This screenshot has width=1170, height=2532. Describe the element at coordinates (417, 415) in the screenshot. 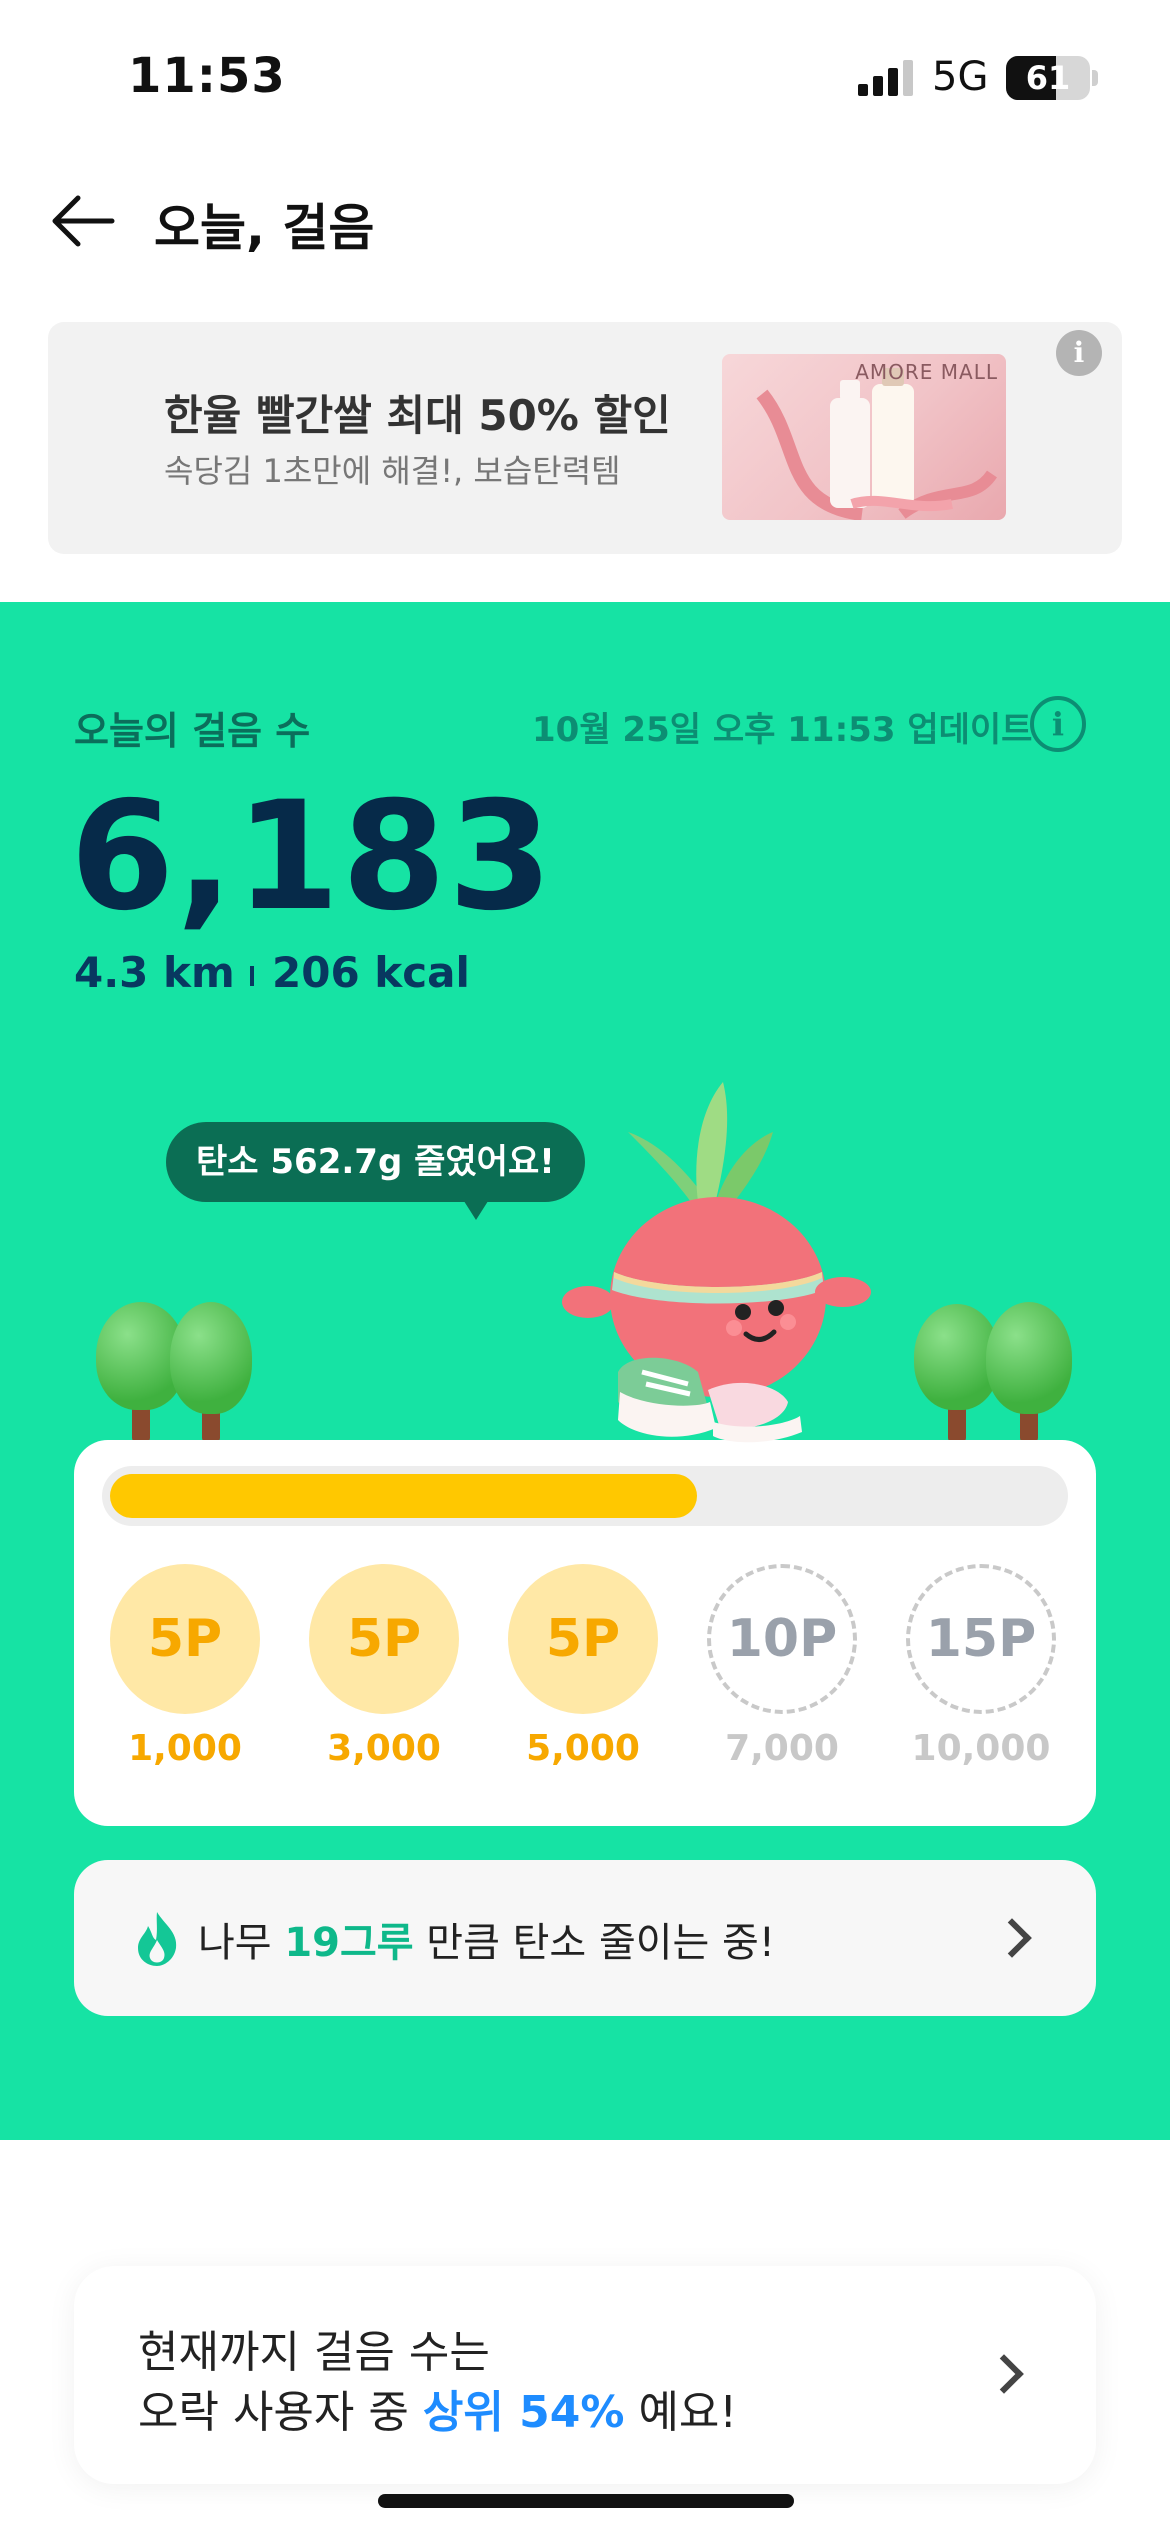

I see `ad-title: 한율 빨간쌀 최대 50% 할인` at that location.